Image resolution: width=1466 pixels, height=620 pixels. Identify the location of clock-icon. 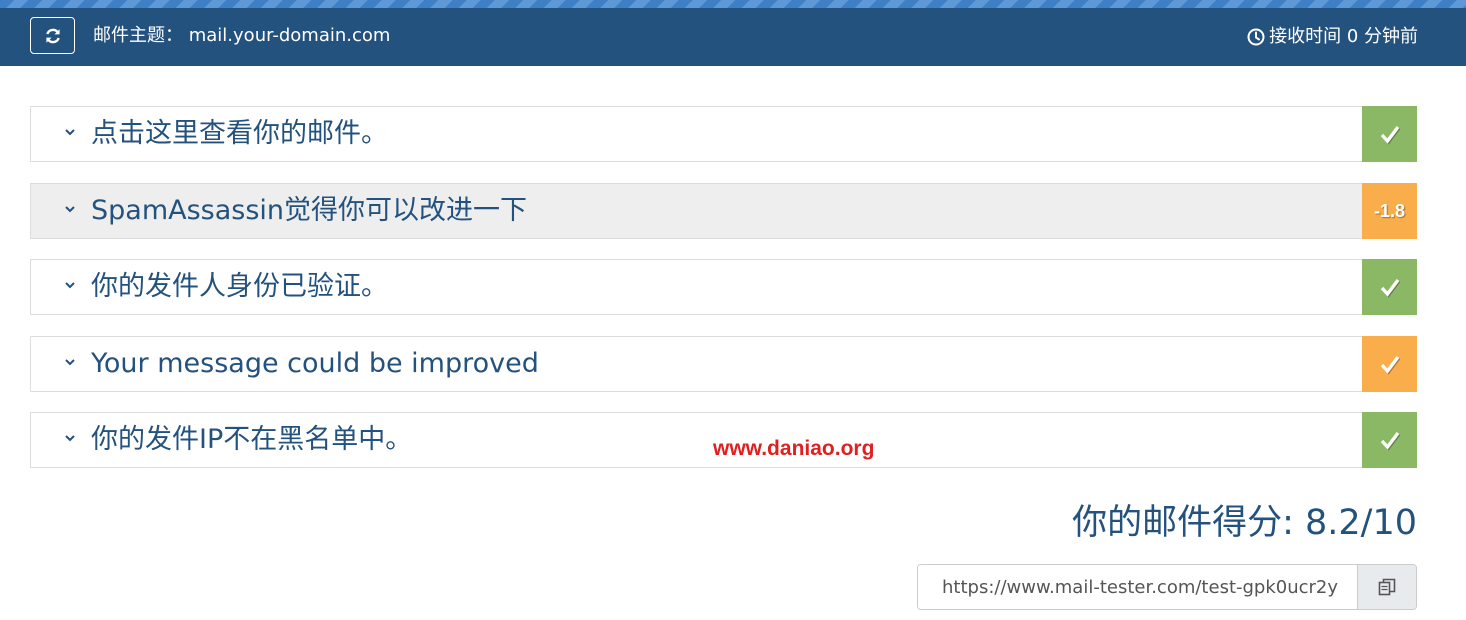
(1256, 37).